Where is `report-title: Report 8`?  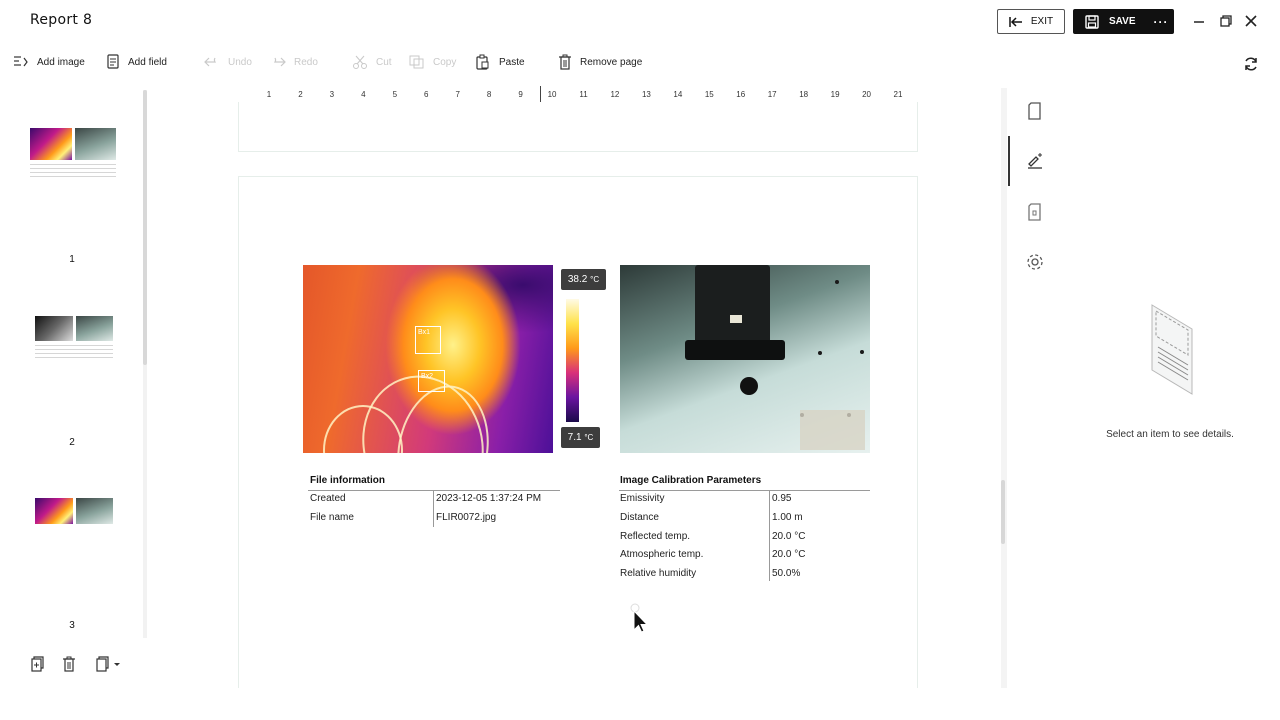
report-title: Report 8 is located at coordinates (61, 20).